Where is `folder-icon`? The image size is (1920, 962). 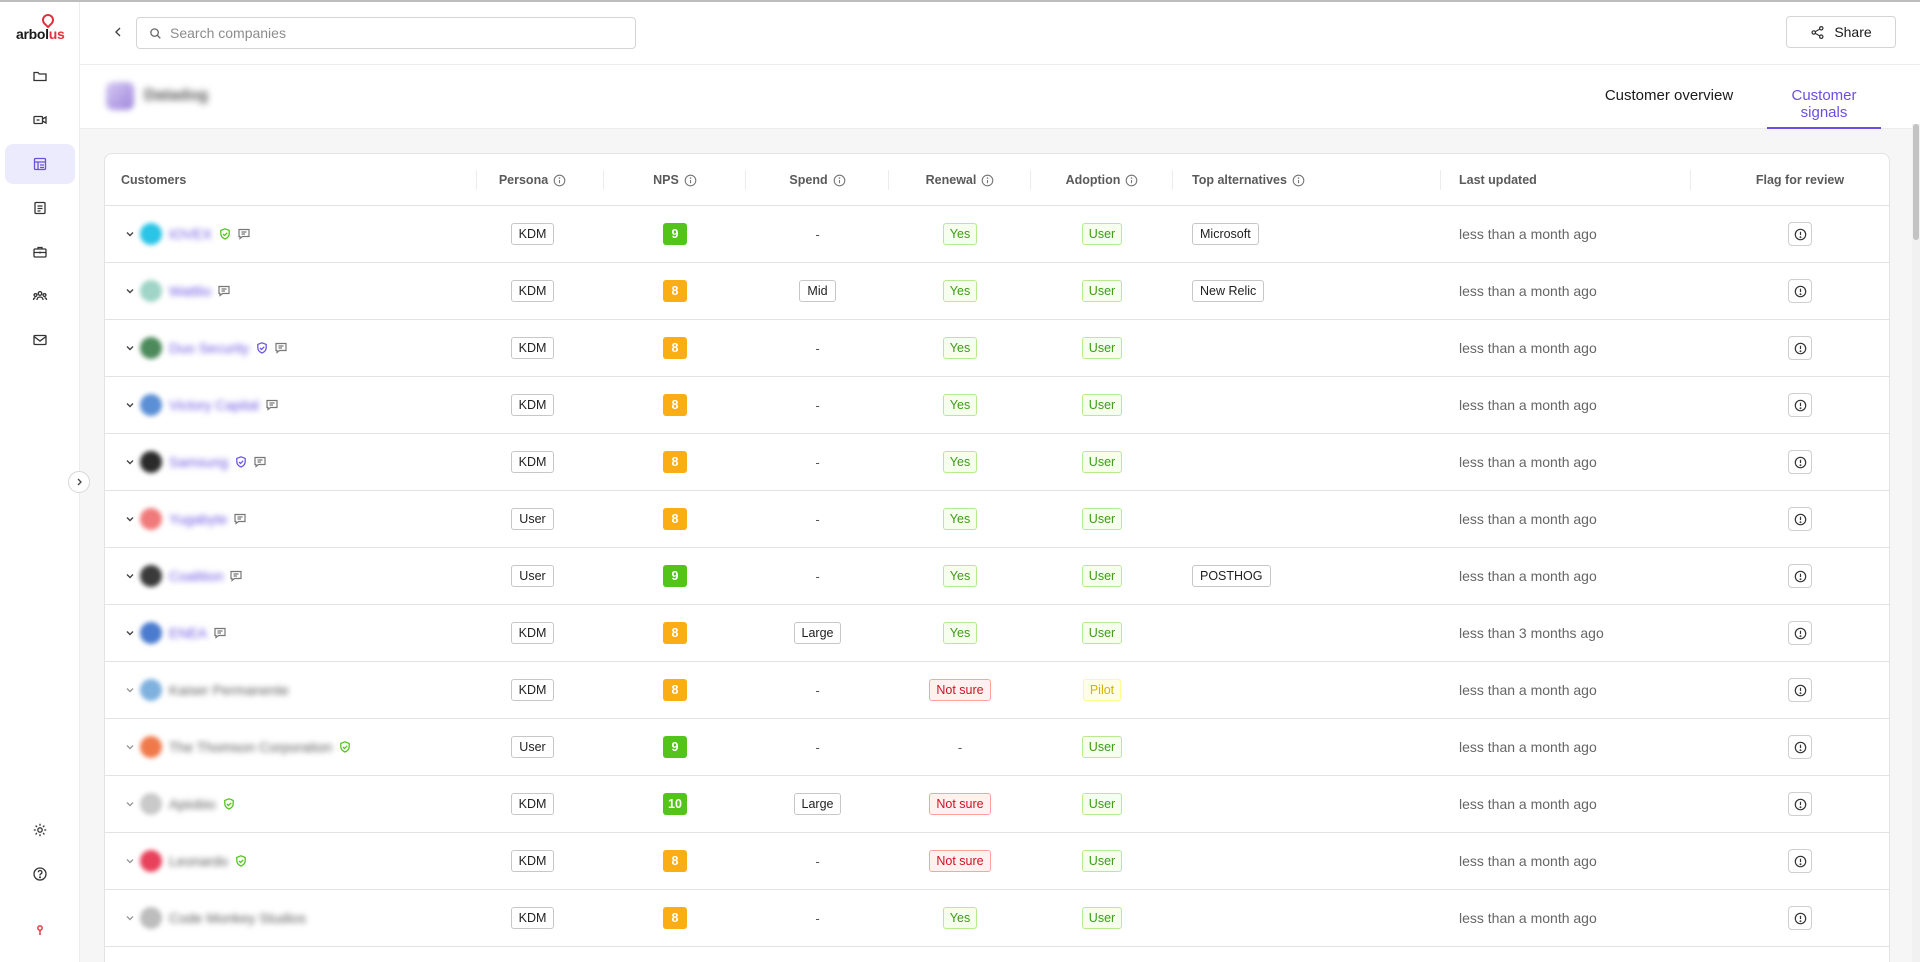 folder-icon is located at coordinates (40, 76).